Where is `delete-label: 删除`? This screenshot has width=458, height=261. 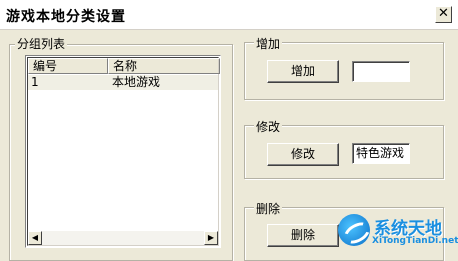
delete-label: 删除 is located at coordinates (268, 208).